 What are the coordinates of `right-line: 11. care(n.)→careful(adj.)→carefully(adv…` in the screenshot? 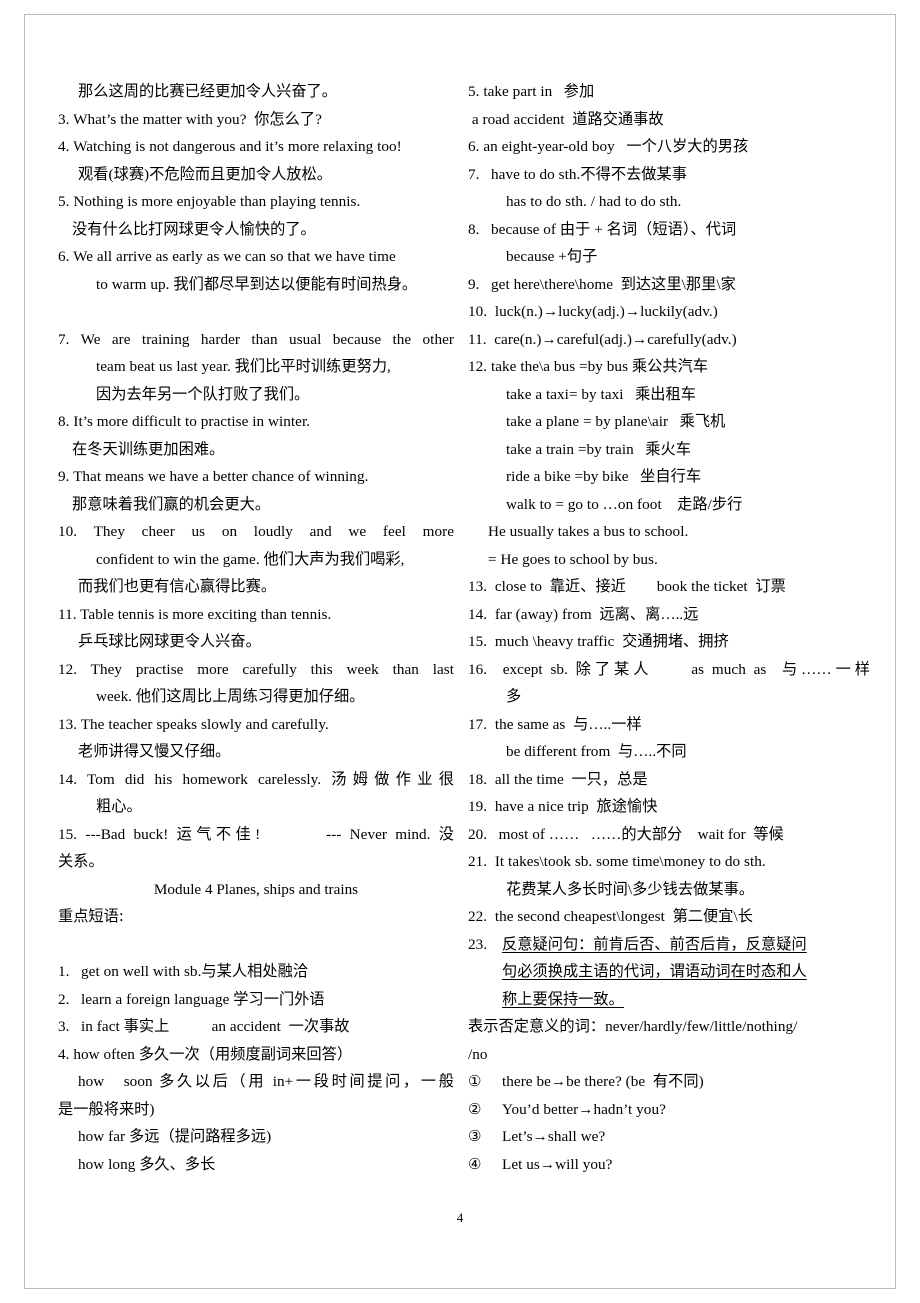 It's located at (602, 339).